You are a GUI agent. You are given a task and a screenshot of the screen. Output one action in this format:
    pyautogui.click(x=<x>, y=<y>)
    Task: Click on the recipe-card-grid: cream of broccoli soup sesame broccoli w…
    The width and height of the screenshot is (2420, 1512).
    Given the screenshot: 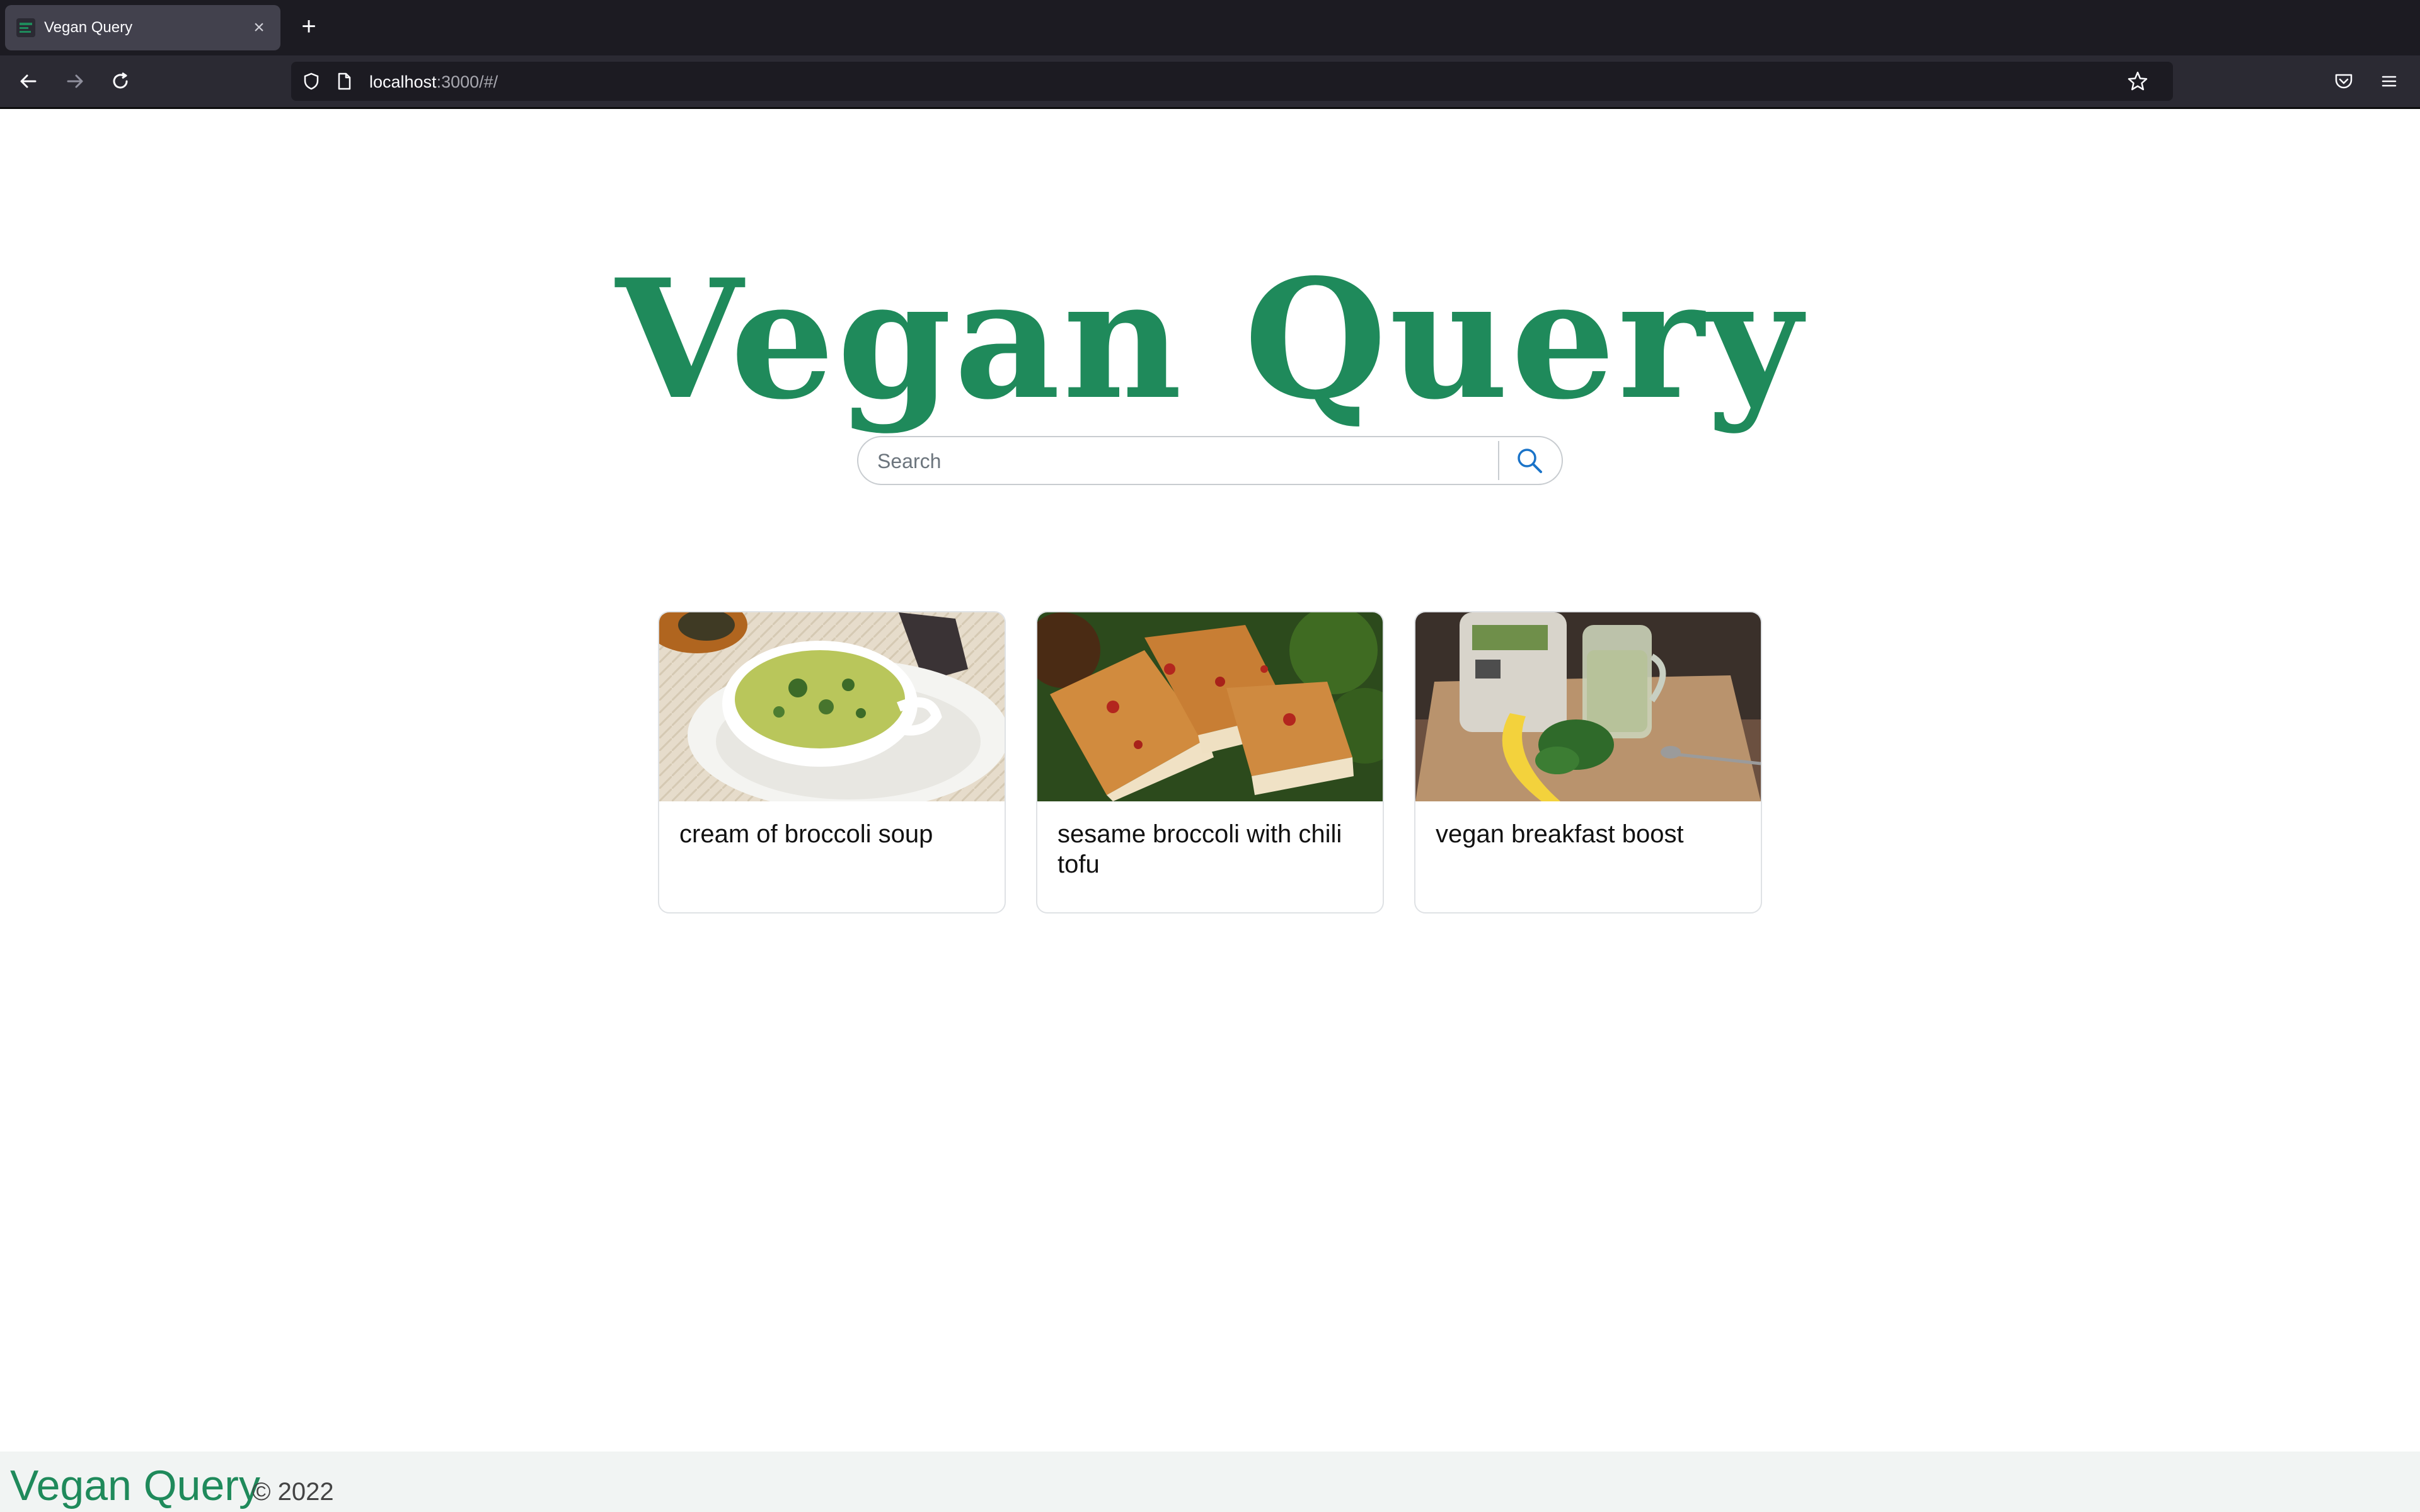 What is the action you would take?
    pyautogui.click(x=1210, y=762)
    